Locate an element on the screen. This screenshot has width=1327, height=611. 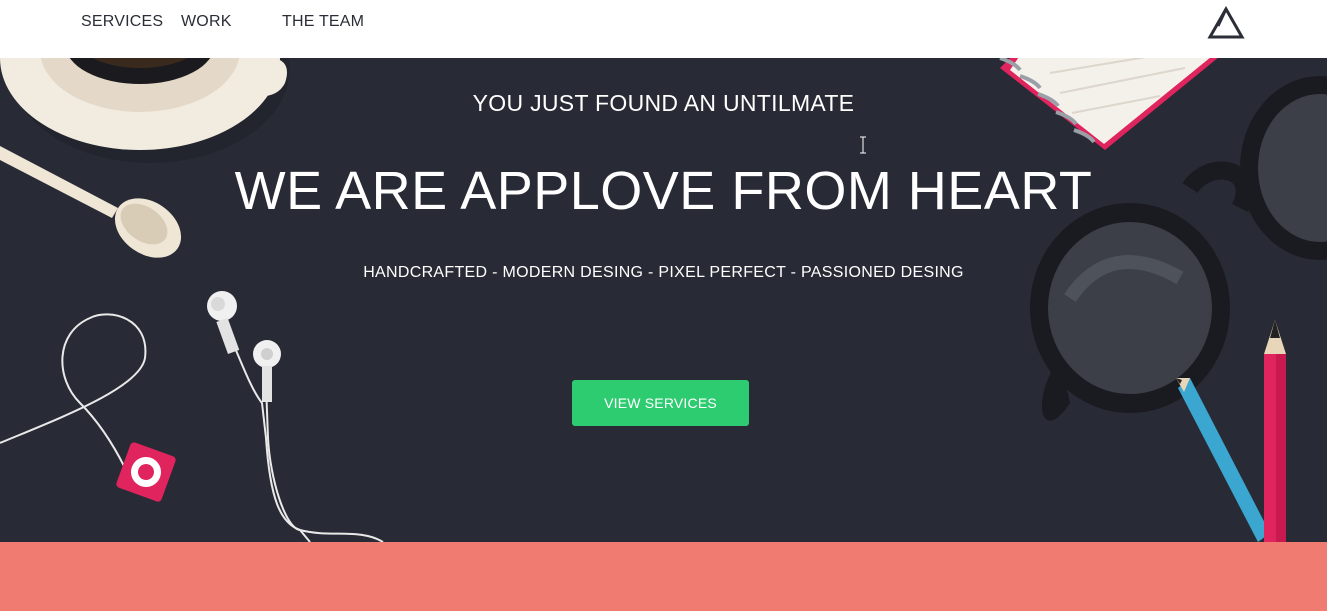
nav-link-the-team: THE TEAM is located at coordinates (323, 22).